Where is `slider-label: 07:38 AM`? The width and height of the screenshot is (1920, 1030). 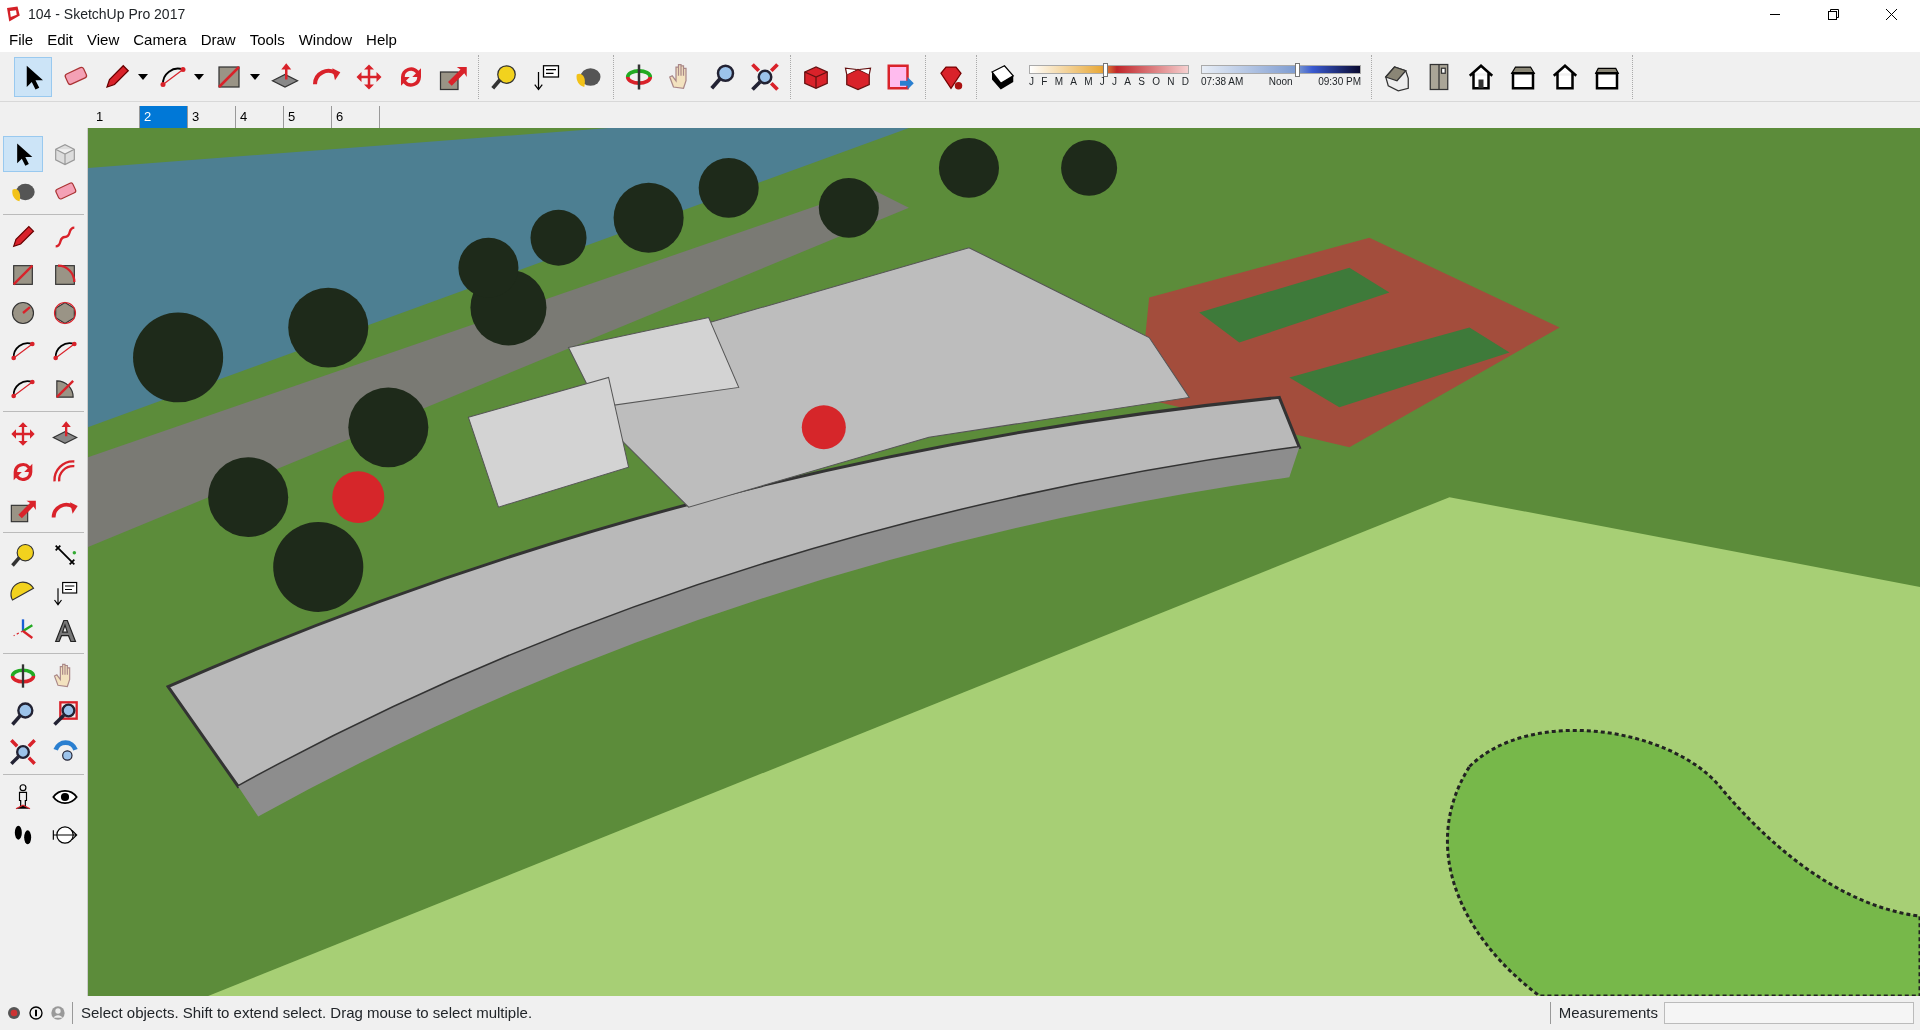 slider-label: 07:38 AM is located at coordinates (1222, 81).